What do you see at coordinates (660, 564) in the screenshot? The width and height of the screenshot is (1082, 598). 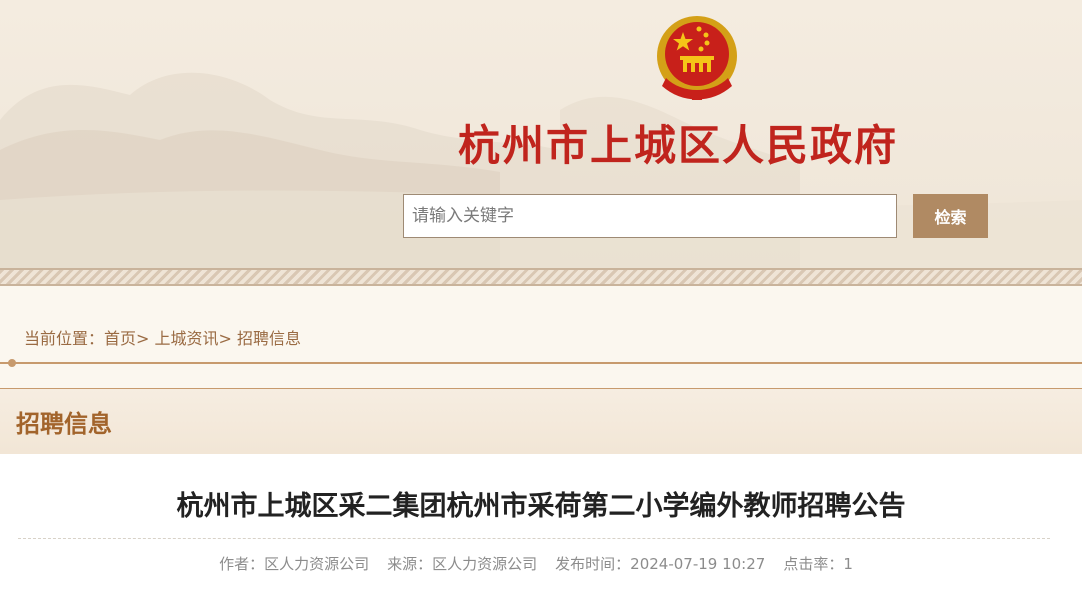 I see `meta-published: 发布时间：2024-07-19 10:27` at bounding box center [660, 564].